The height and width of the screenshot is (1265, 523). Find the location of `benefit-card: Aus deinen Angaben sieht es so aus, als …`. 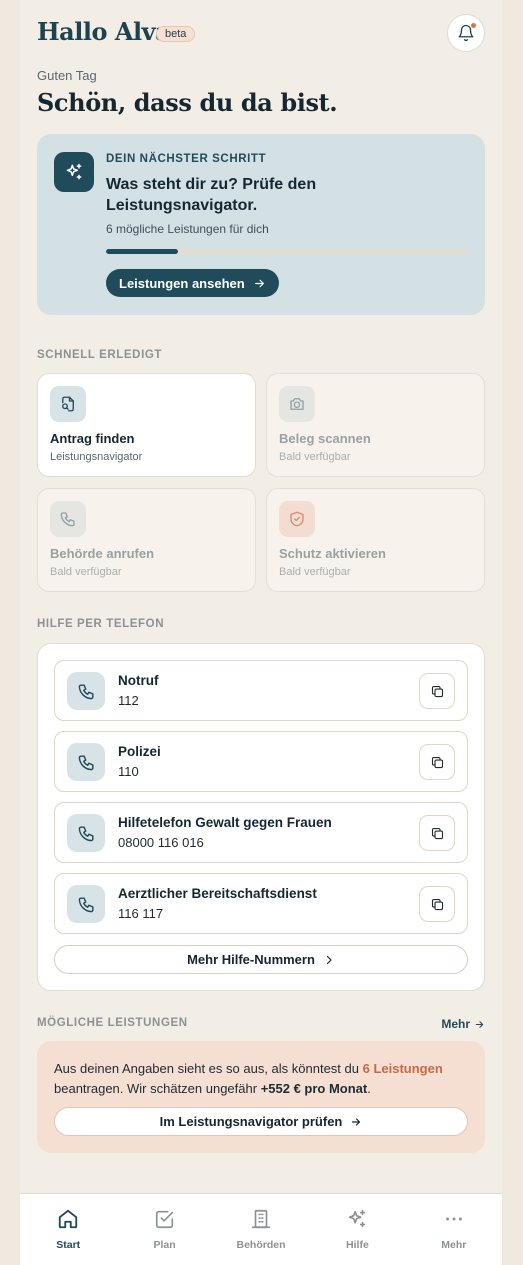

benefit-card: Aus deinen Angaben sieht es so aus, als … is located at coordinates (261, 1097).